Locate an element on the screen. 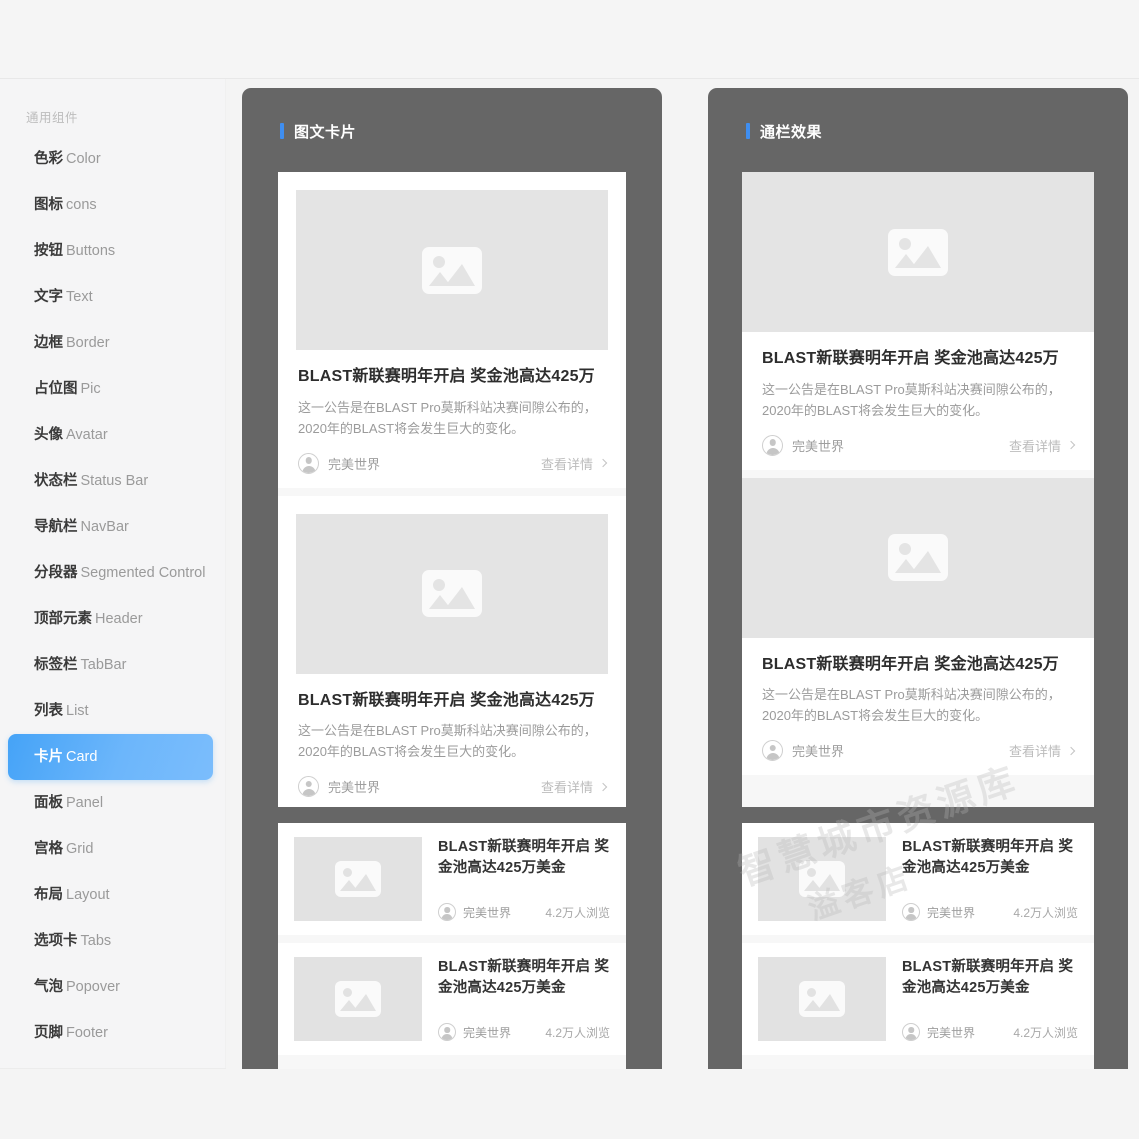 Image resolution: width=1139 pixels, height=1139 pixels. sidebar-item-tabbar: 标签栏 TabBar is located at coordinates (110, 665).